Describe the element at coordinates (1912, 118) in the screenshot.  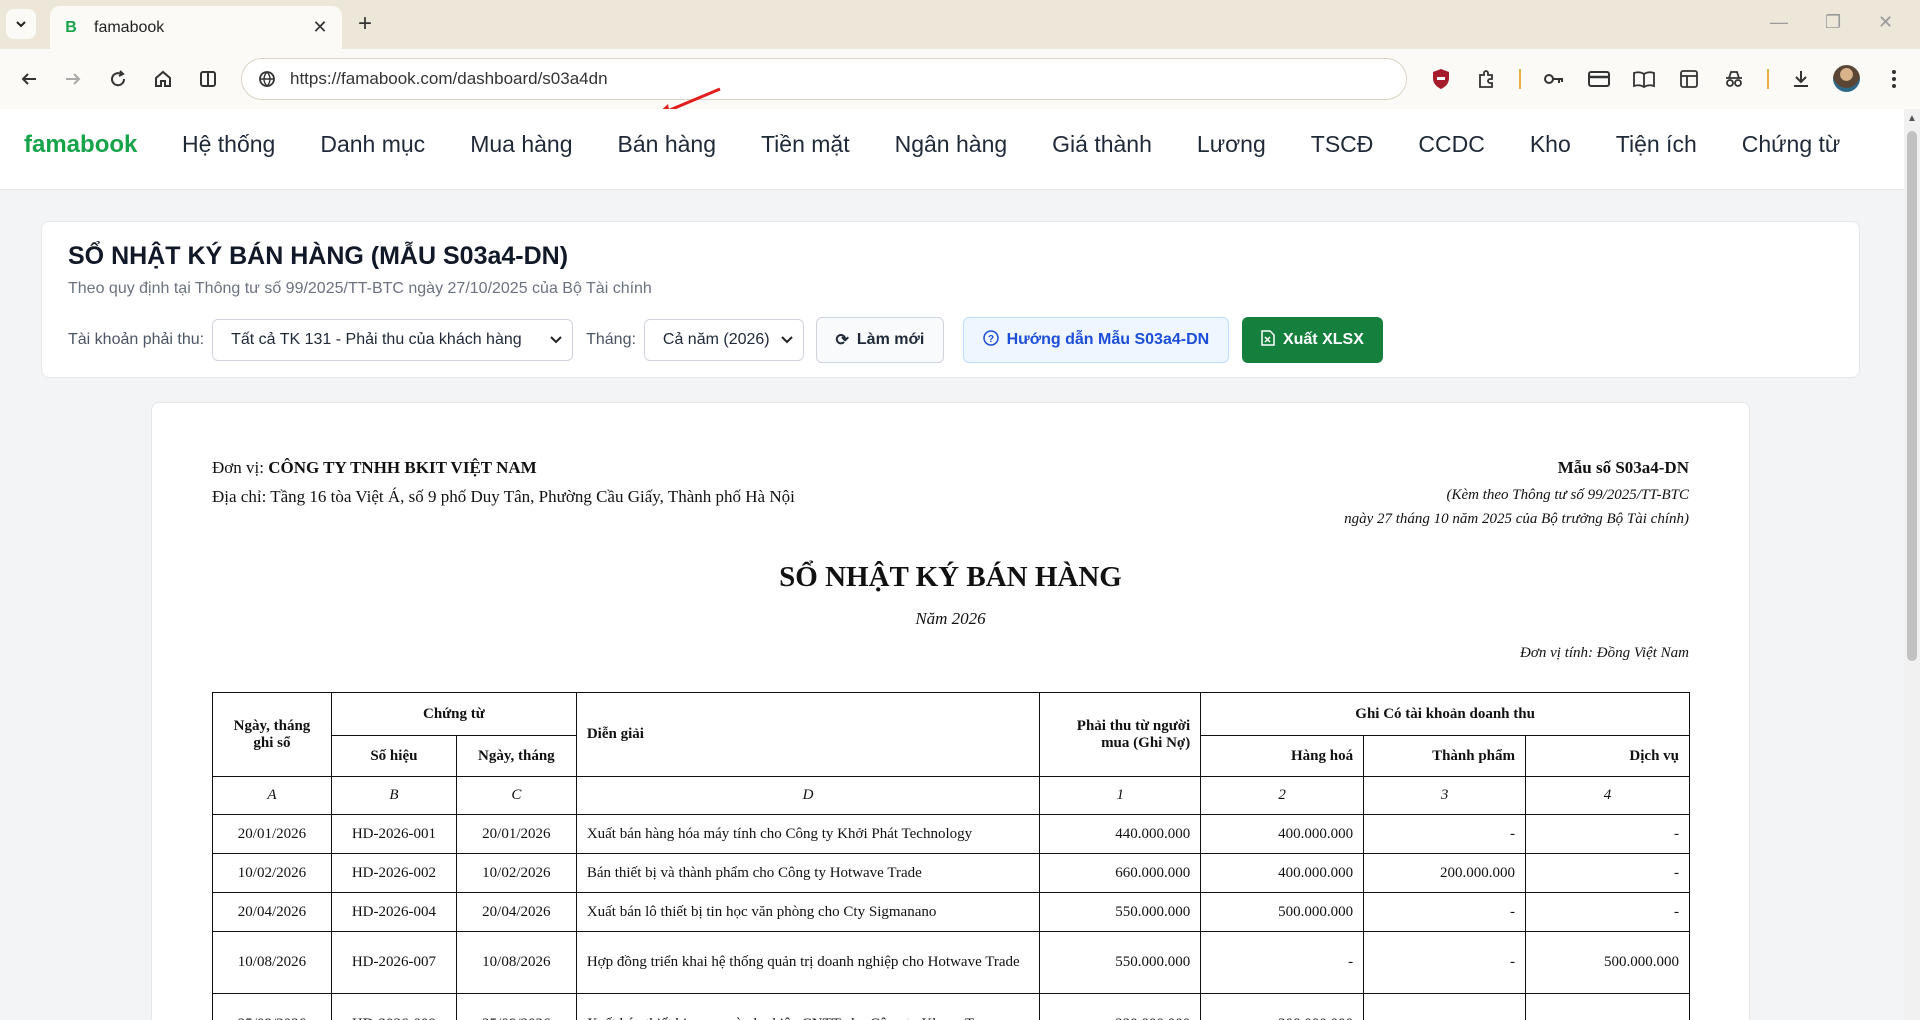
I see `scroll-up-icon: ▲` at that location.